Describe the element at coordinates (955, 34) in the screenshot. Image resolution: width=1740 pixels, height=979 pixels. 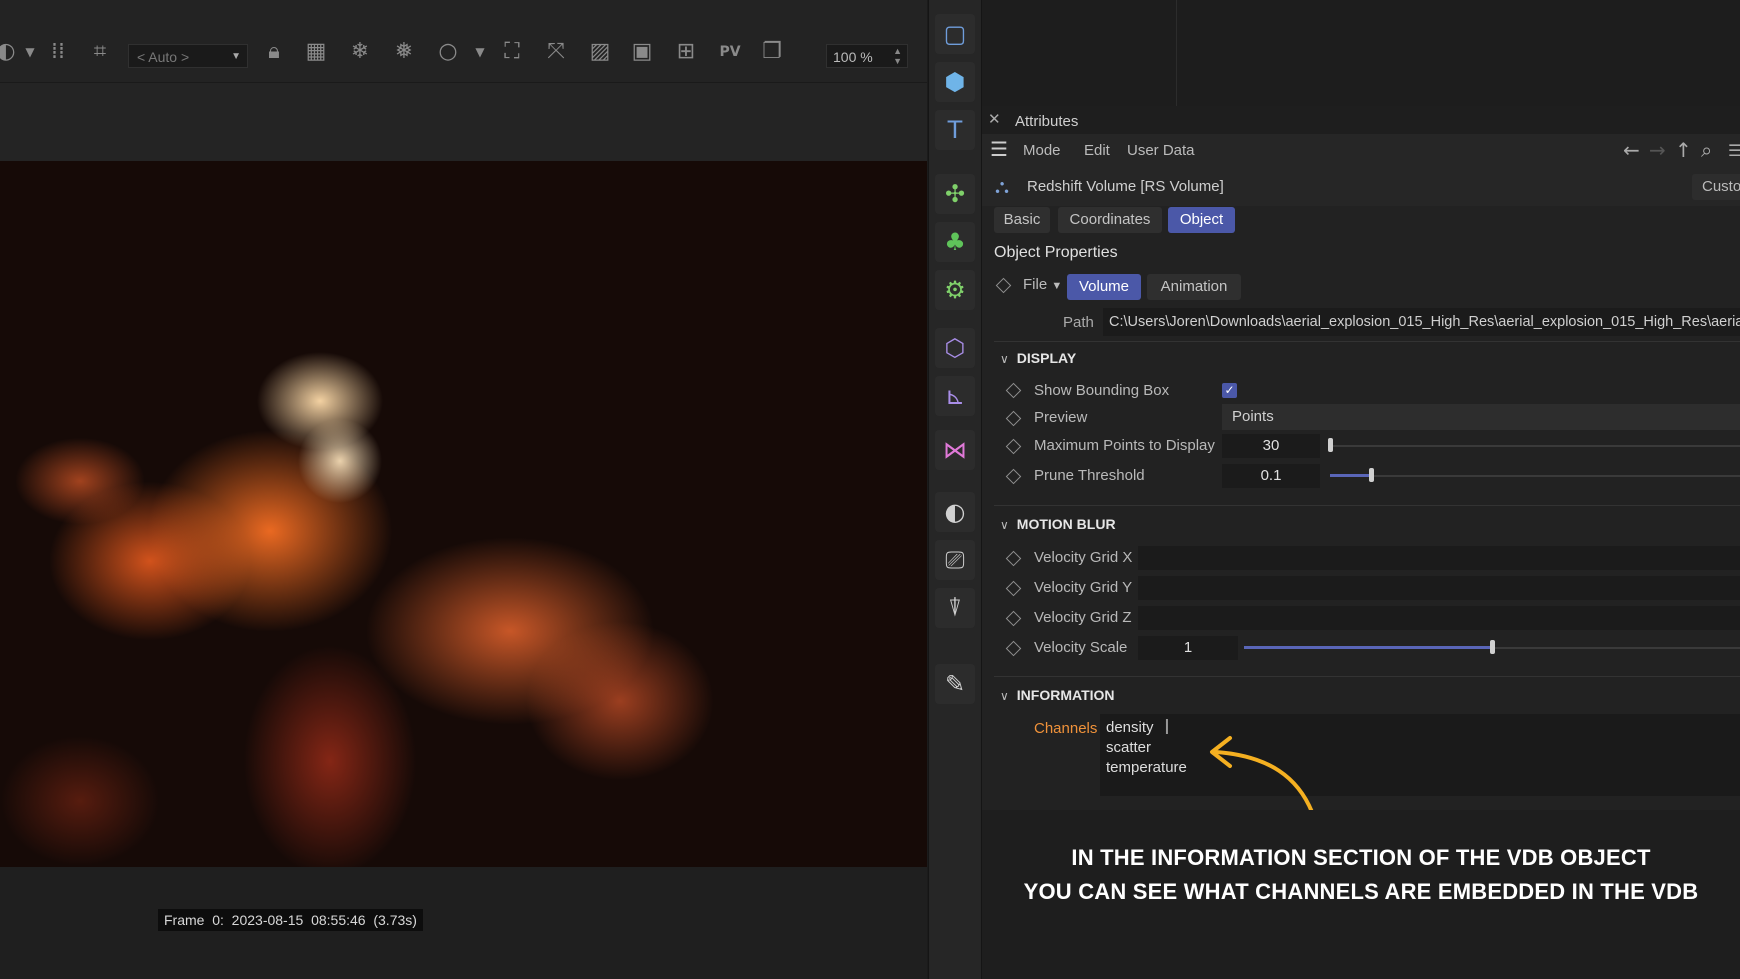
I see `rectangle-tool-icon: ▢` at that location.